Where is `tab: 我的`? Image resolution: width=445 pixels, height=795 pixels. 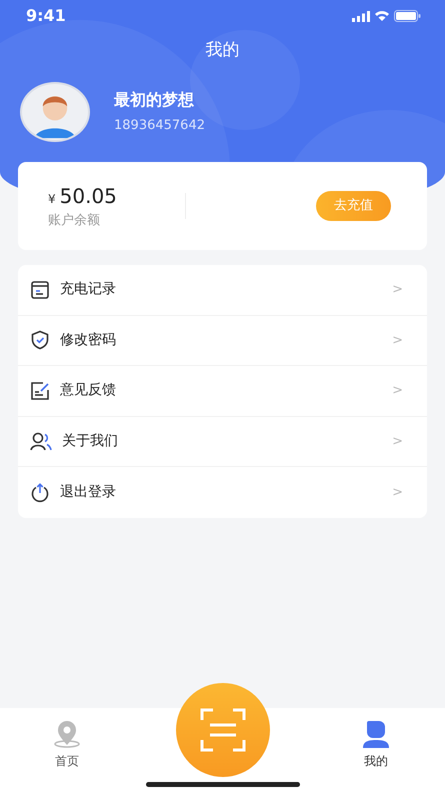
tab: 我的 is located at coordinates (376, 745).